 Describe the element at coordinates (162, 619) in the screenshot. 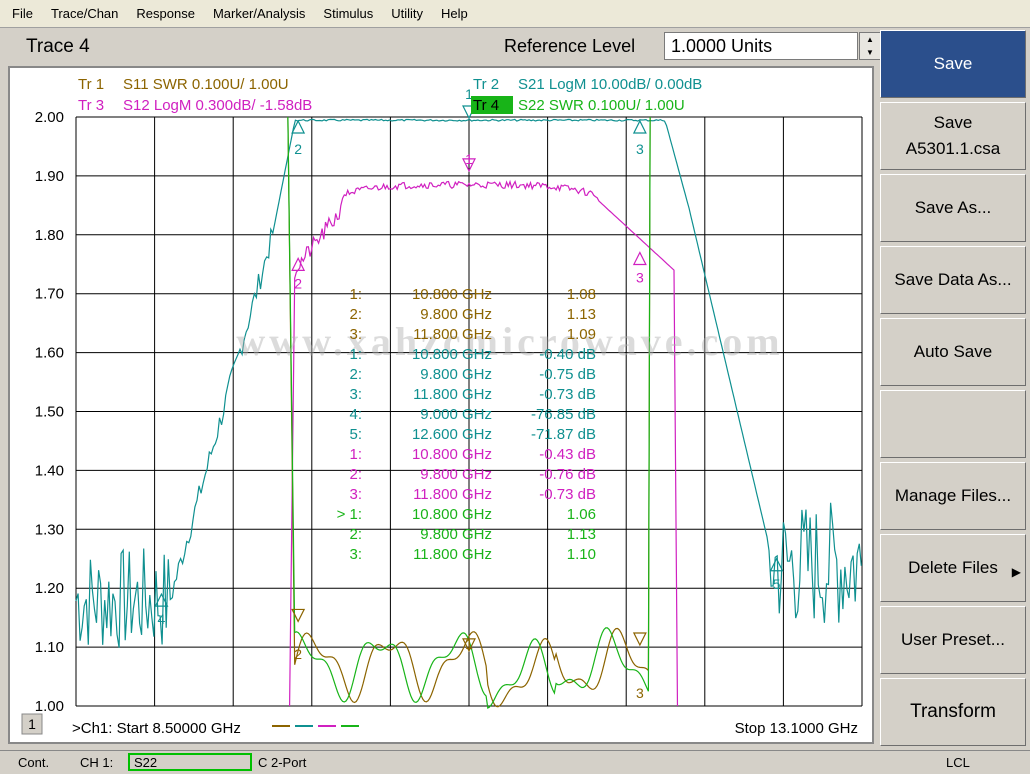

I see `marker-s21-4-label: 4` at that location.